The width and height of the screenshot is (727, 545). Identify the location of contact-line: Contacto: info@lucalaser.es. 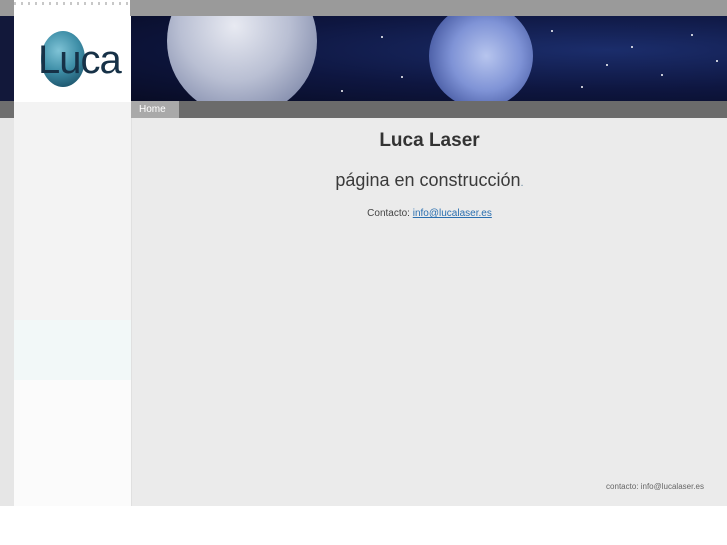
(429, 213).